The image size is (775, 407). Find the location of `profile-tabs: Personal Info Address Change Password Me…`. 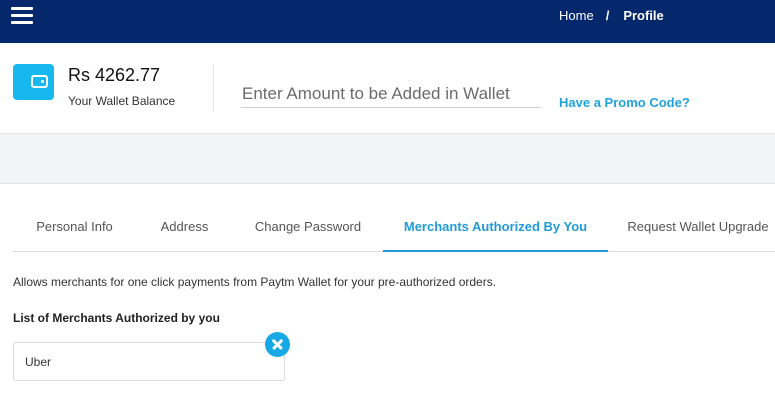

profile-tabs: Personal Info Address Change Password Me… is located at coordinates (394, 228).